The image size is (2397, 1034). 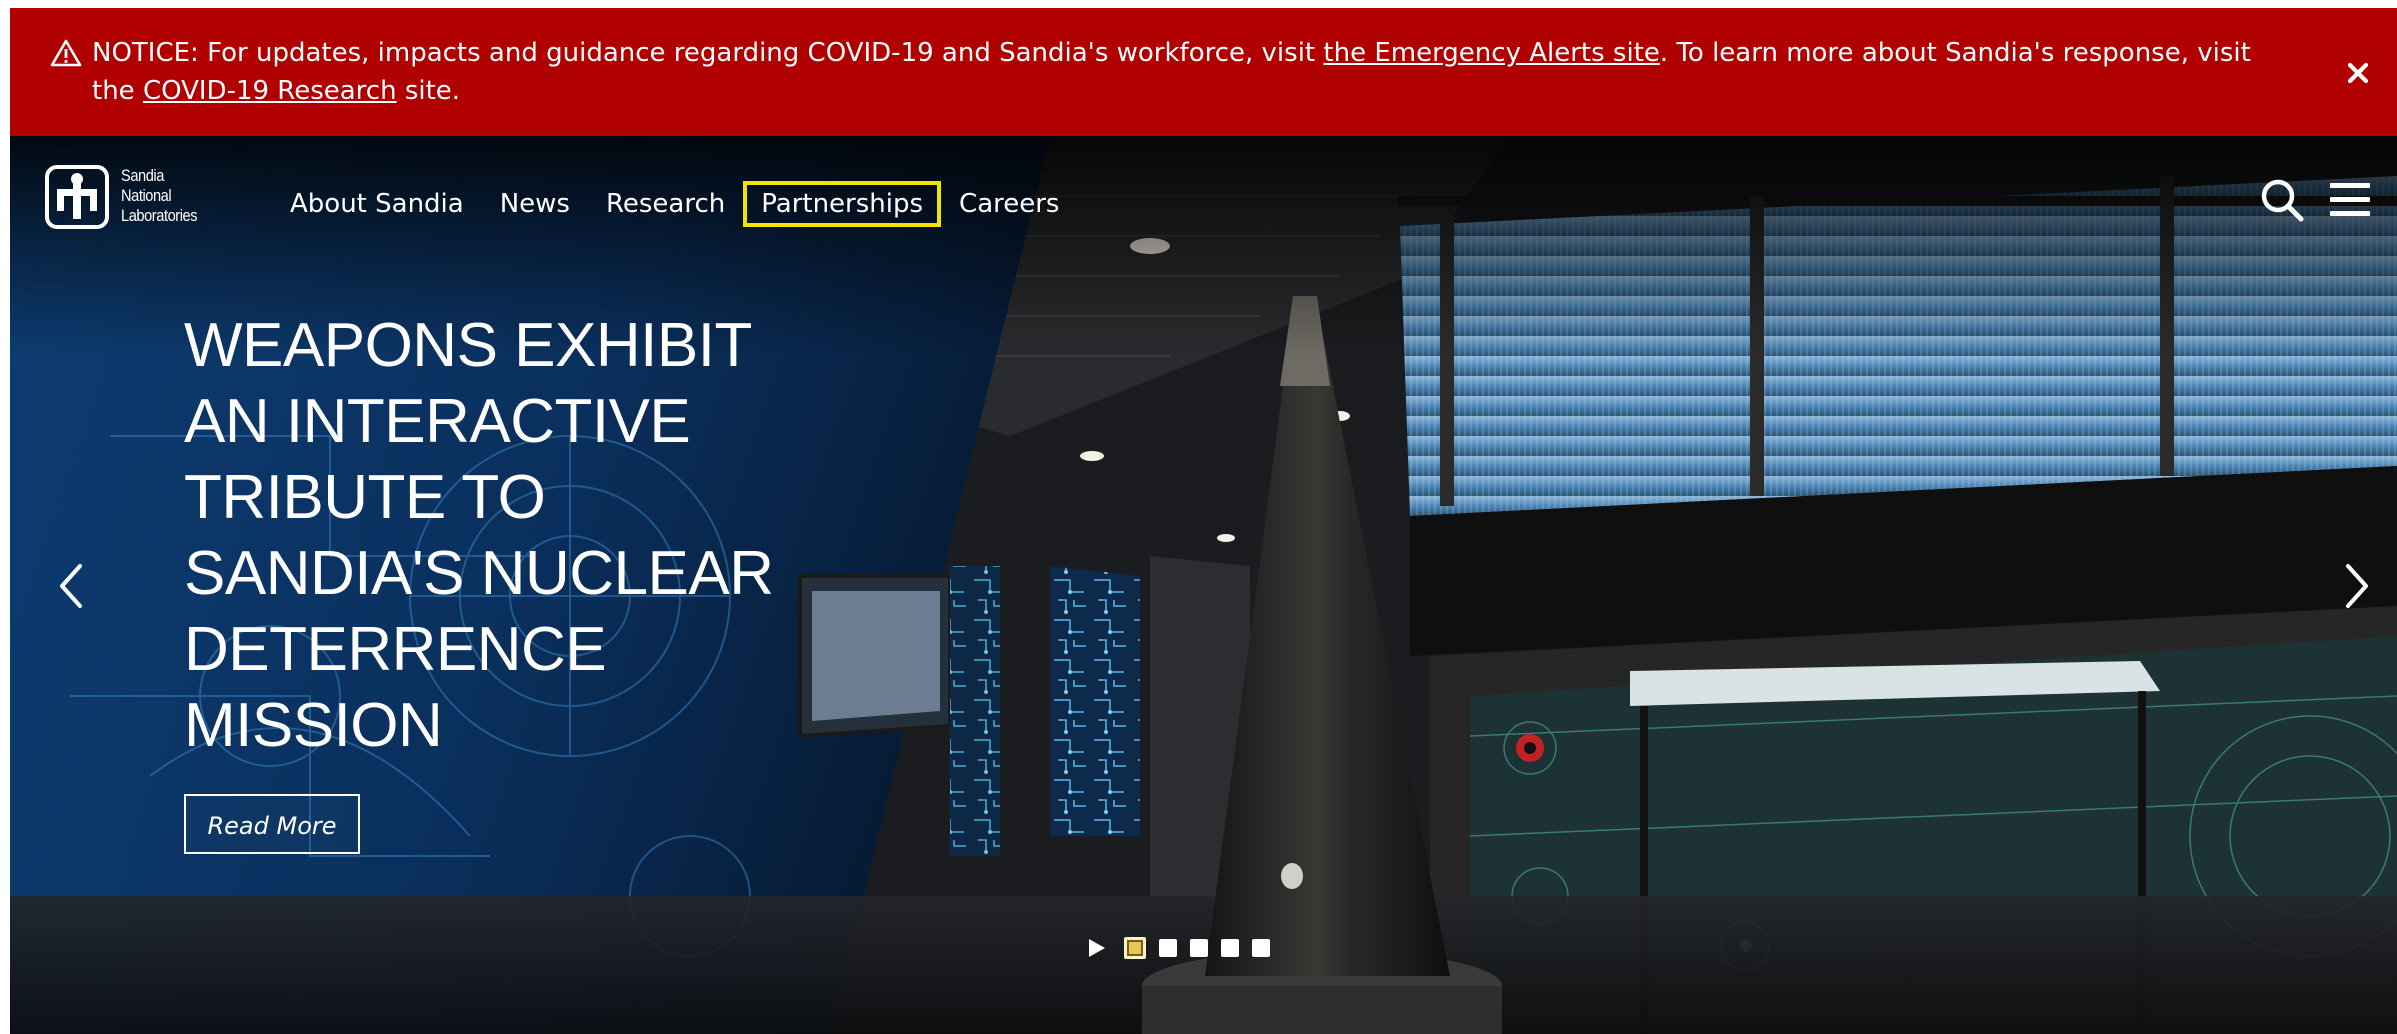 I want to click on headline-line: WEAPONS EXHIBIT, so click(x=468, y=345).